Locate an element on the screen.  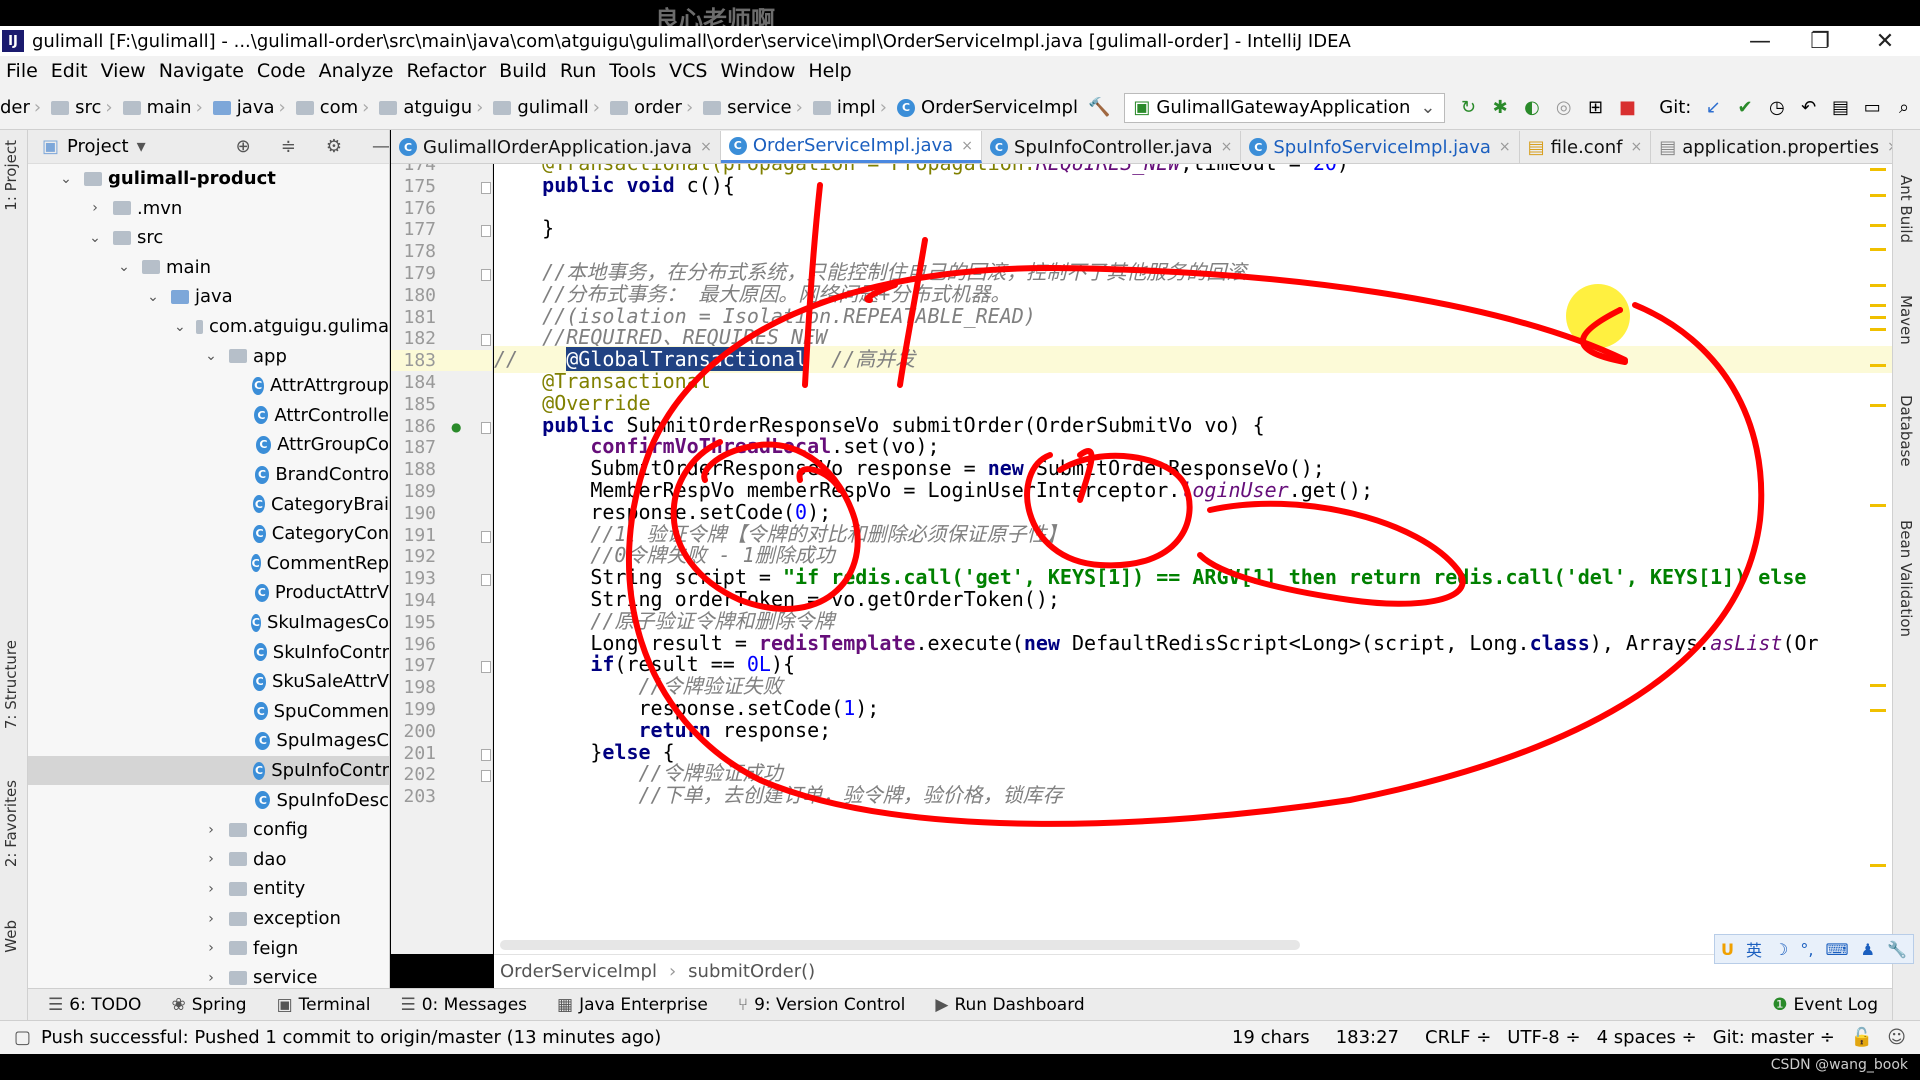
profile-icon: ◎ is located at coordinates (1564, 108).